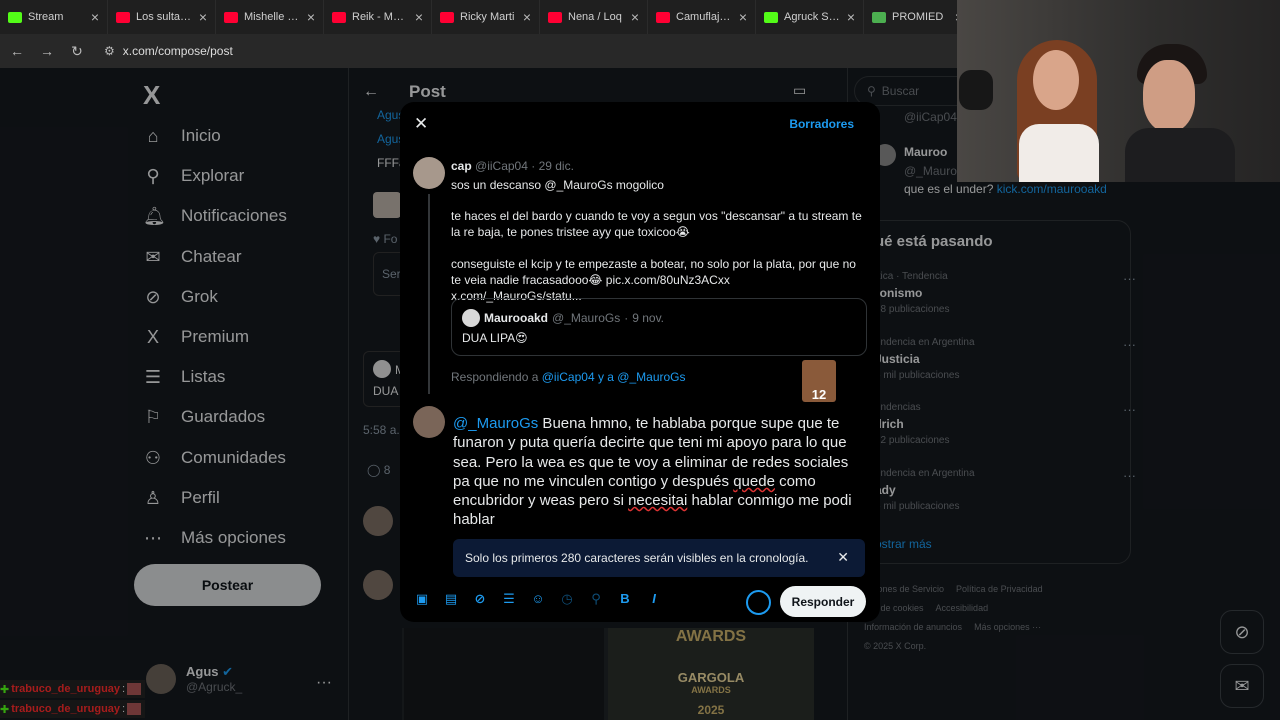 The image size is (1280, 720). Describe the element at coordinates (421, 124) in the screenshot. I see `close-icon: ✕` at that location.